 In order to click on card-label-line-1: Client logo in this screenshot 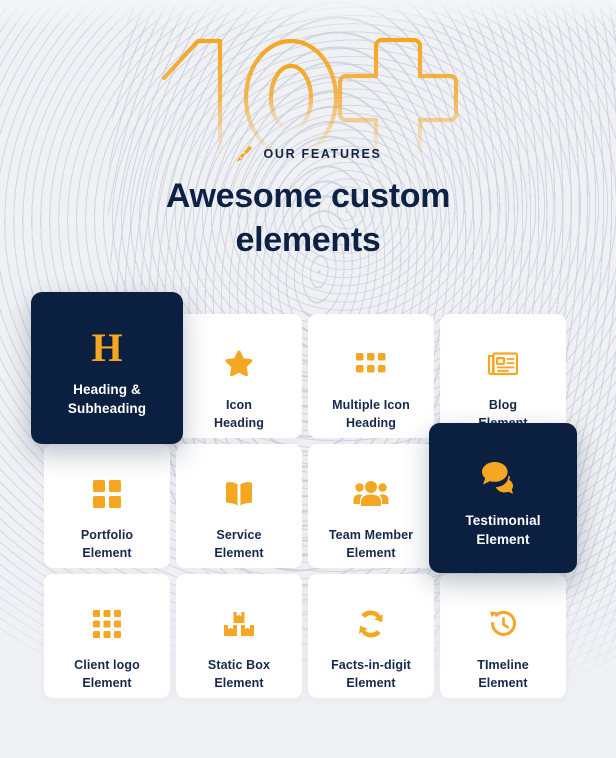, I will do `click(107, 665)`.